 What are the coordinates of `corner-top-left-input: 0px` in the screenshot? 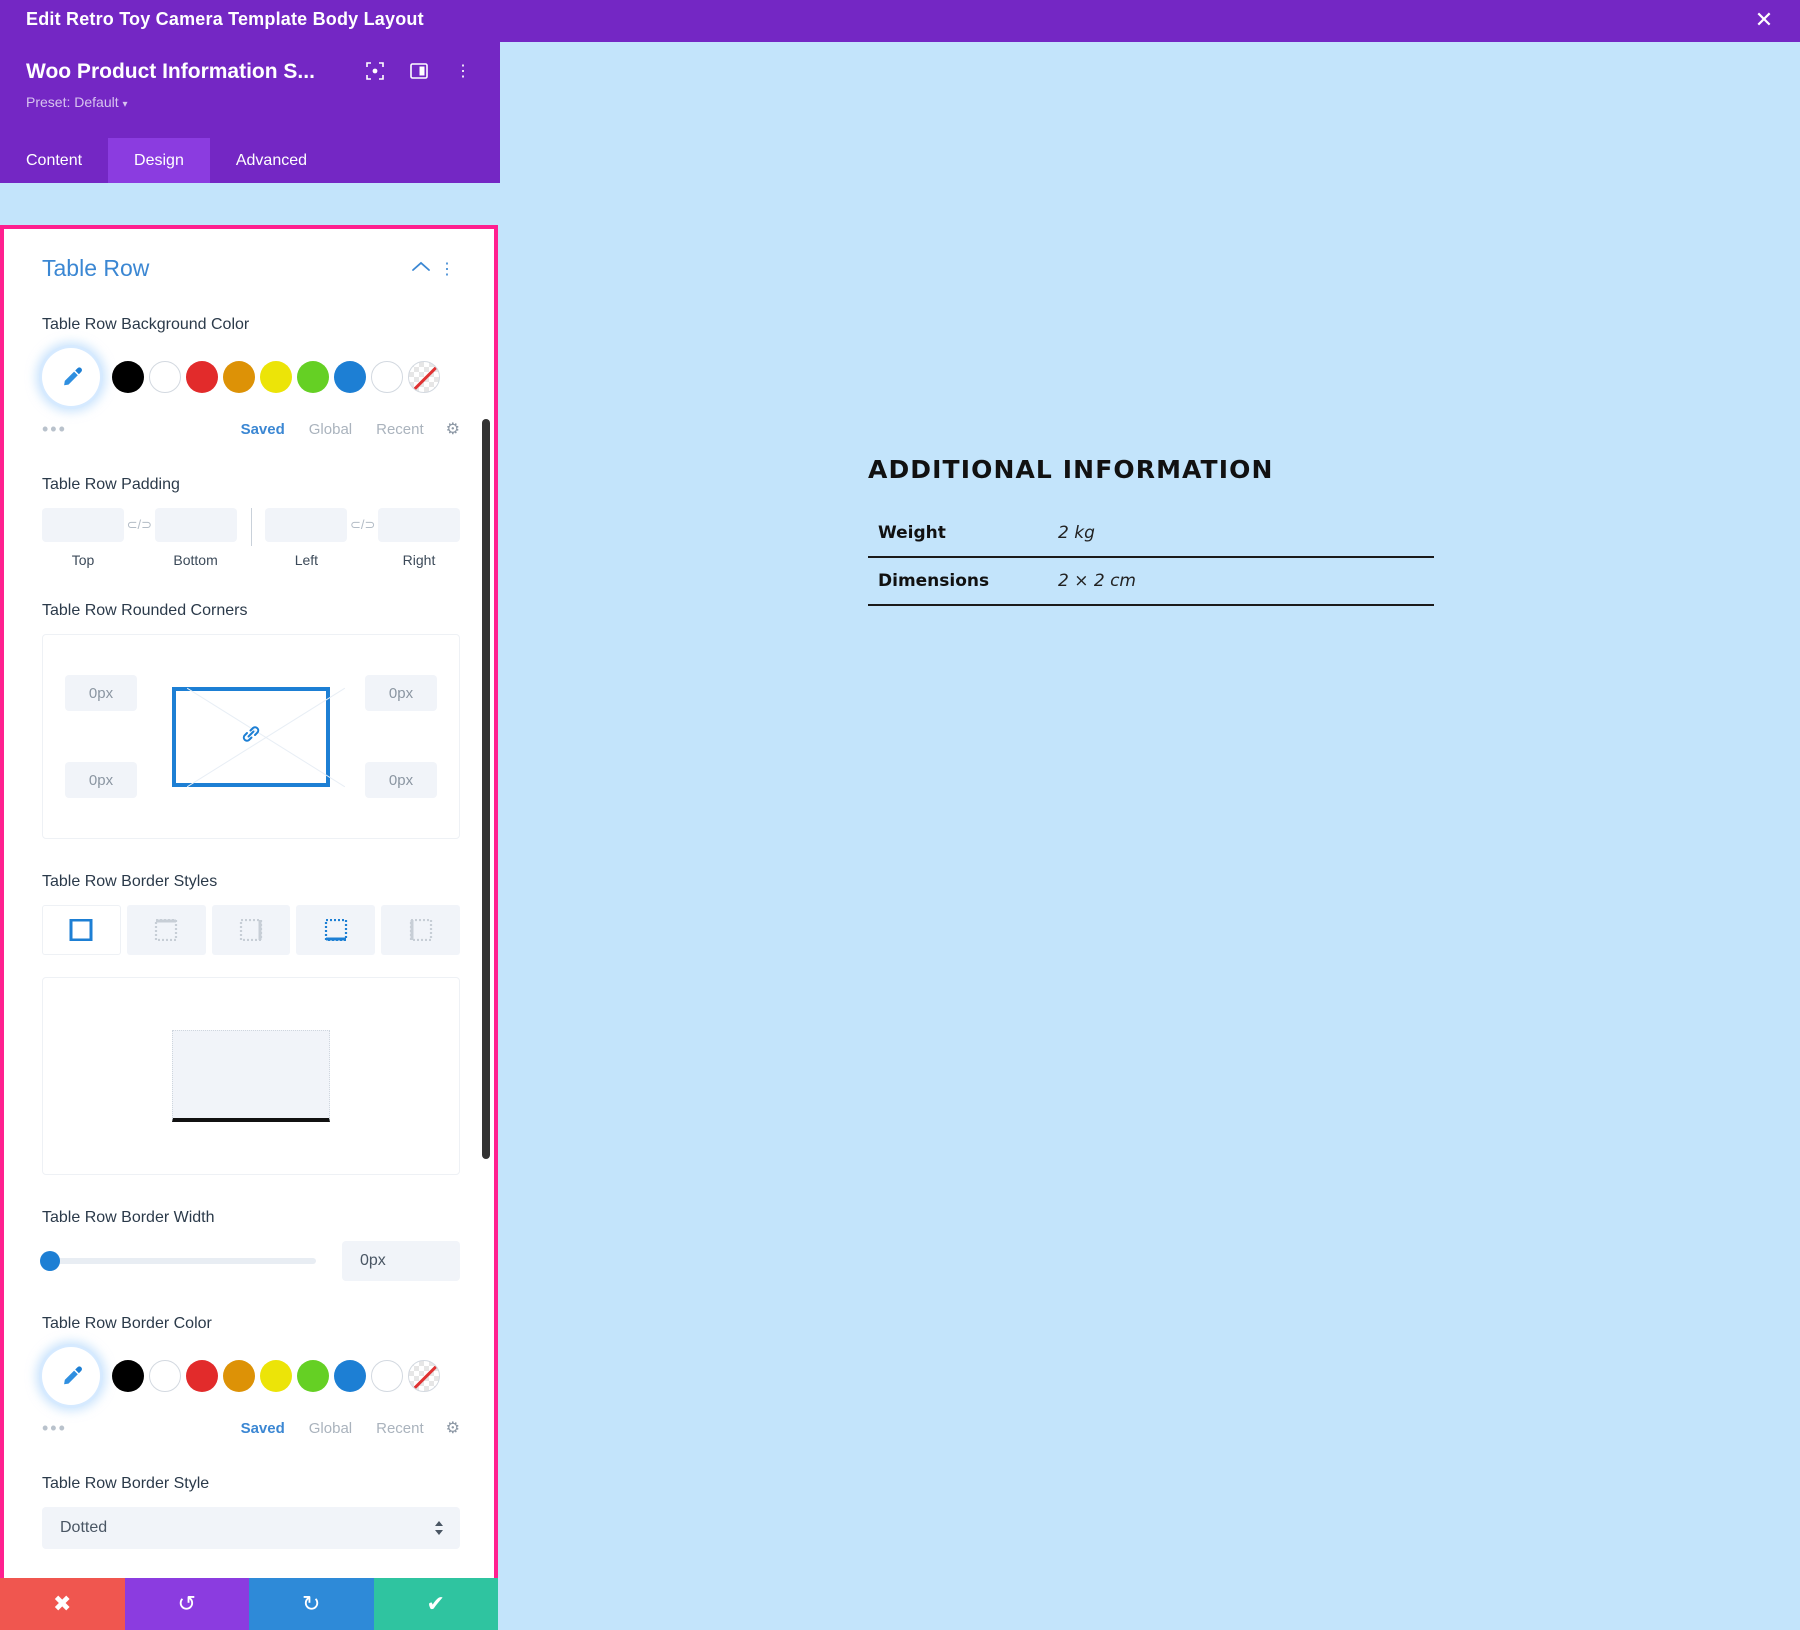 It's located at (101, 693).